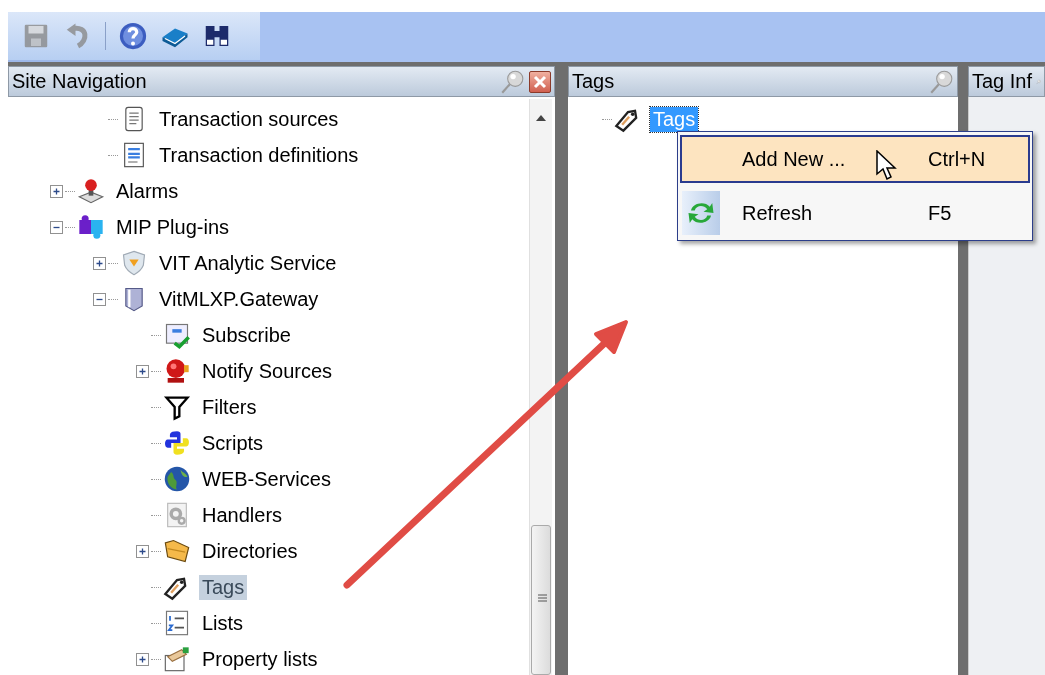 Image resolution: width=1045 pixels, height=675 pixels. What do you see at coordinates (266, 479) in the screenshot?
I see `tree-item: WEB-Services` at bounding box center [266, 479].